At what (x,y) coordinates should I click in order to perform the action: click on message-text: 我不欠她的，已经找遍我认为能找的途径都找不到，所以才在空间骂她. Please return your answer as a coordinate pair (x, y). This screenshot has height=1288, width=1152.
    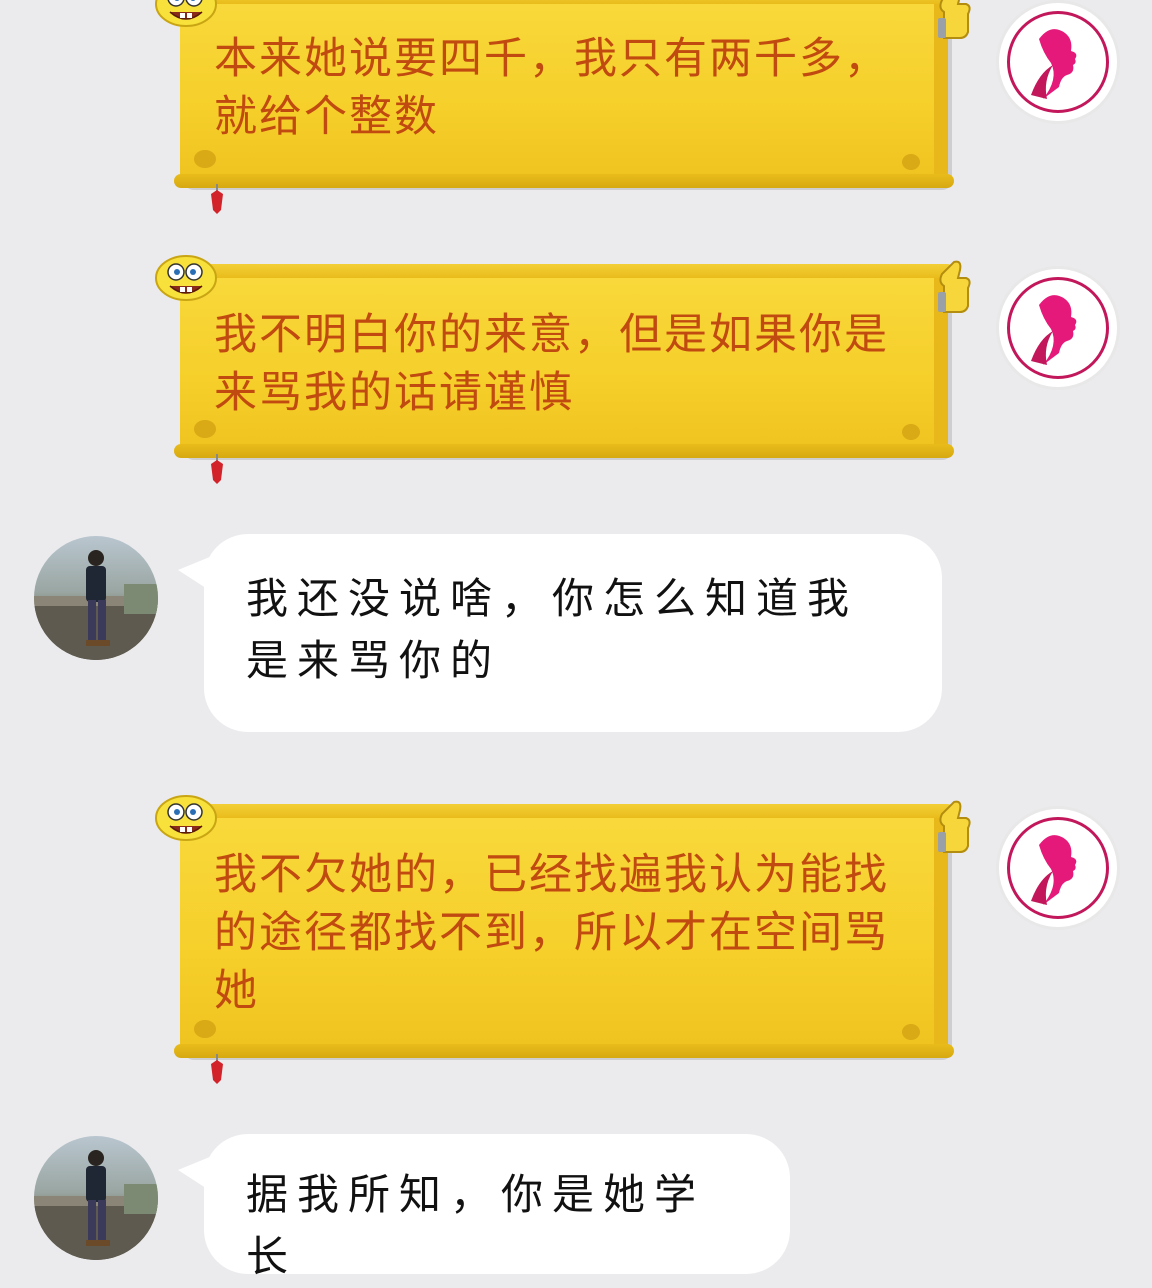
    Looking at the image, I should click on (551, 933).